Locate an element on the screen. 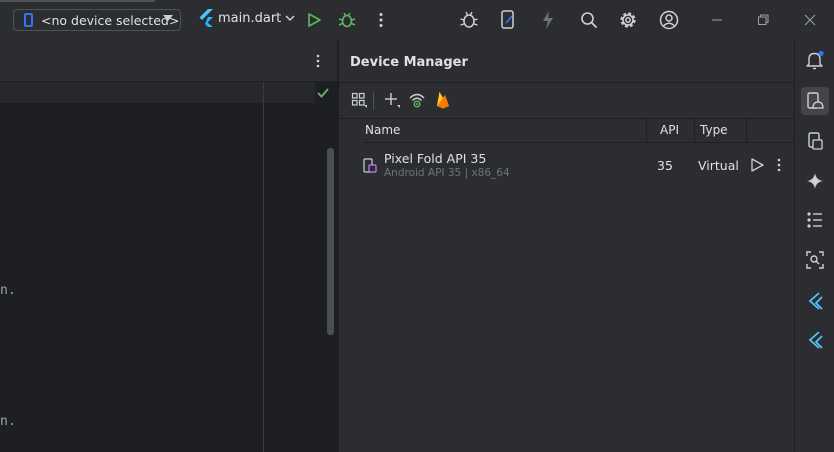  device-name: Pixel Fold API 35 is located at coordinates (435, 158).